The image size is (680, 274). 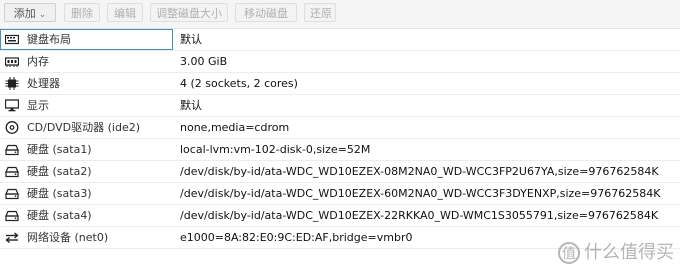 I want to click on revert-button: 还原, so click(x=320, y=12).